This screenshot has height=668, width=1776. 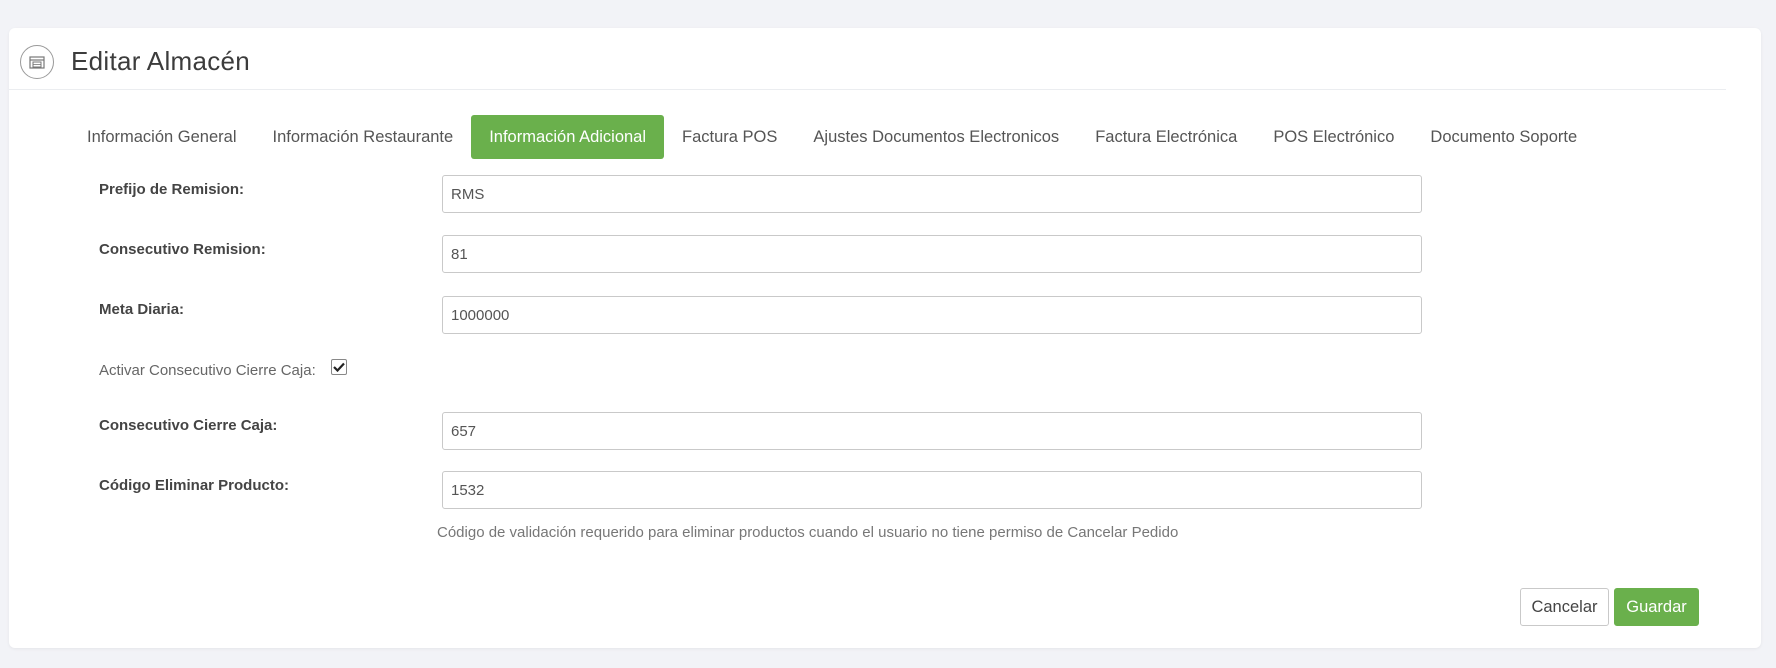 I want to click on activar-consecutivo-checkbox, so click(x=339, y=367).